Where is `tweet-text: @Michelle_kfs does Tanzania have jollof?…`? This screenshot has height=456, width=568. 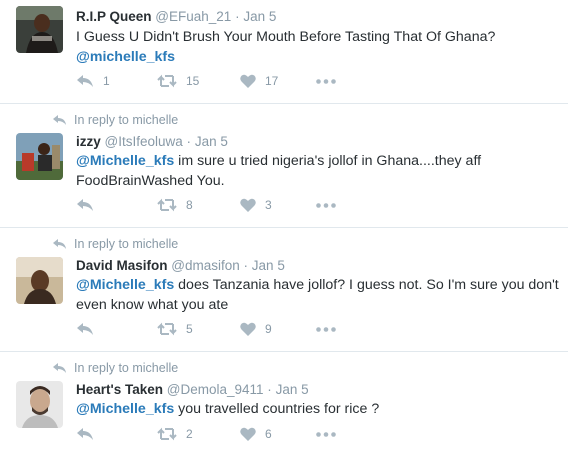 tweet-text: @Michelle_kfs does Tanzania have jollof?… is located at coordinates (318, 295).